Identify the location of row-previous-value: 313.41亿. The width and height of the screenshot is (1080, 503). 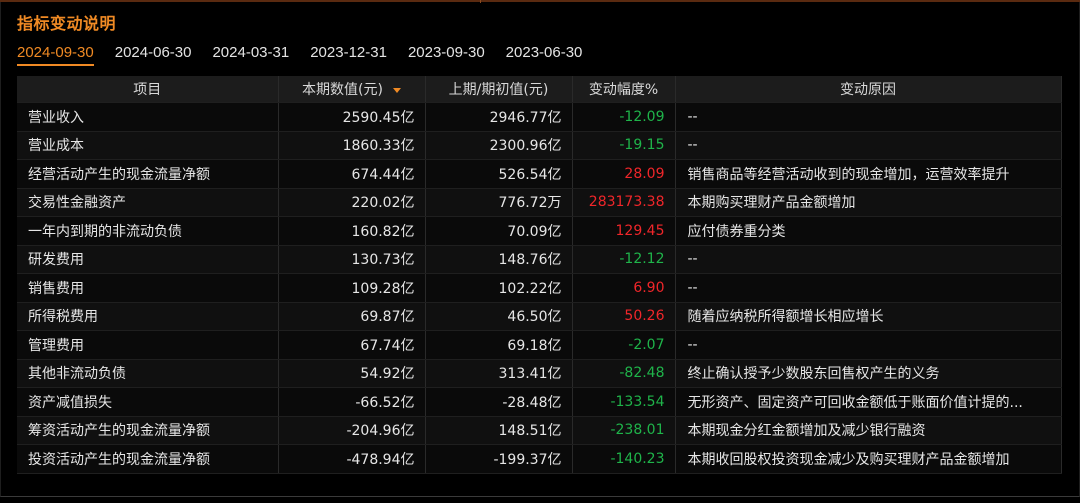
(499, 373).